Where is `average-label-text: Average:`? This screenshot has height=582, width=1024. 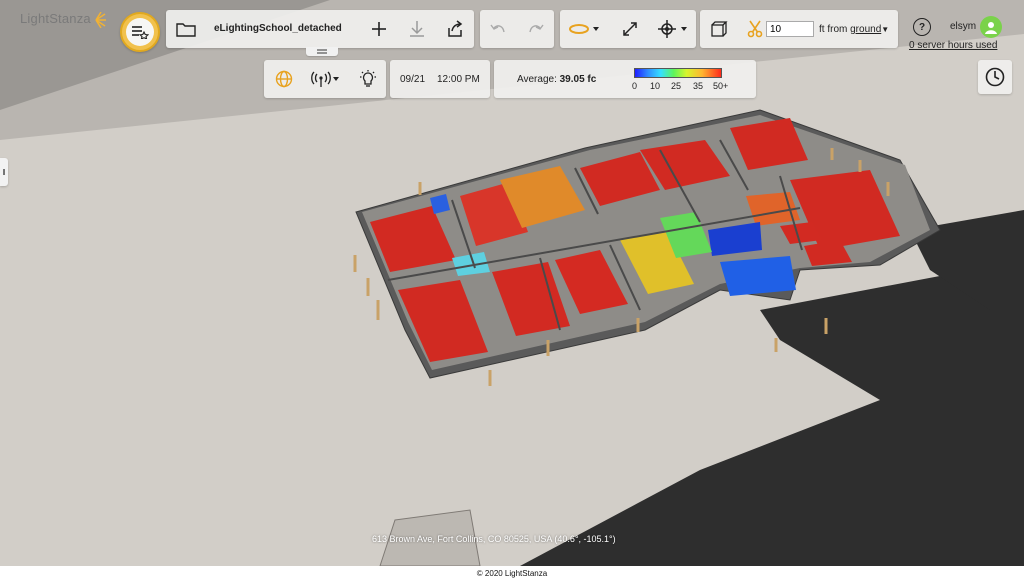
average-label-text: Average: is located at coordinates (537, 79).